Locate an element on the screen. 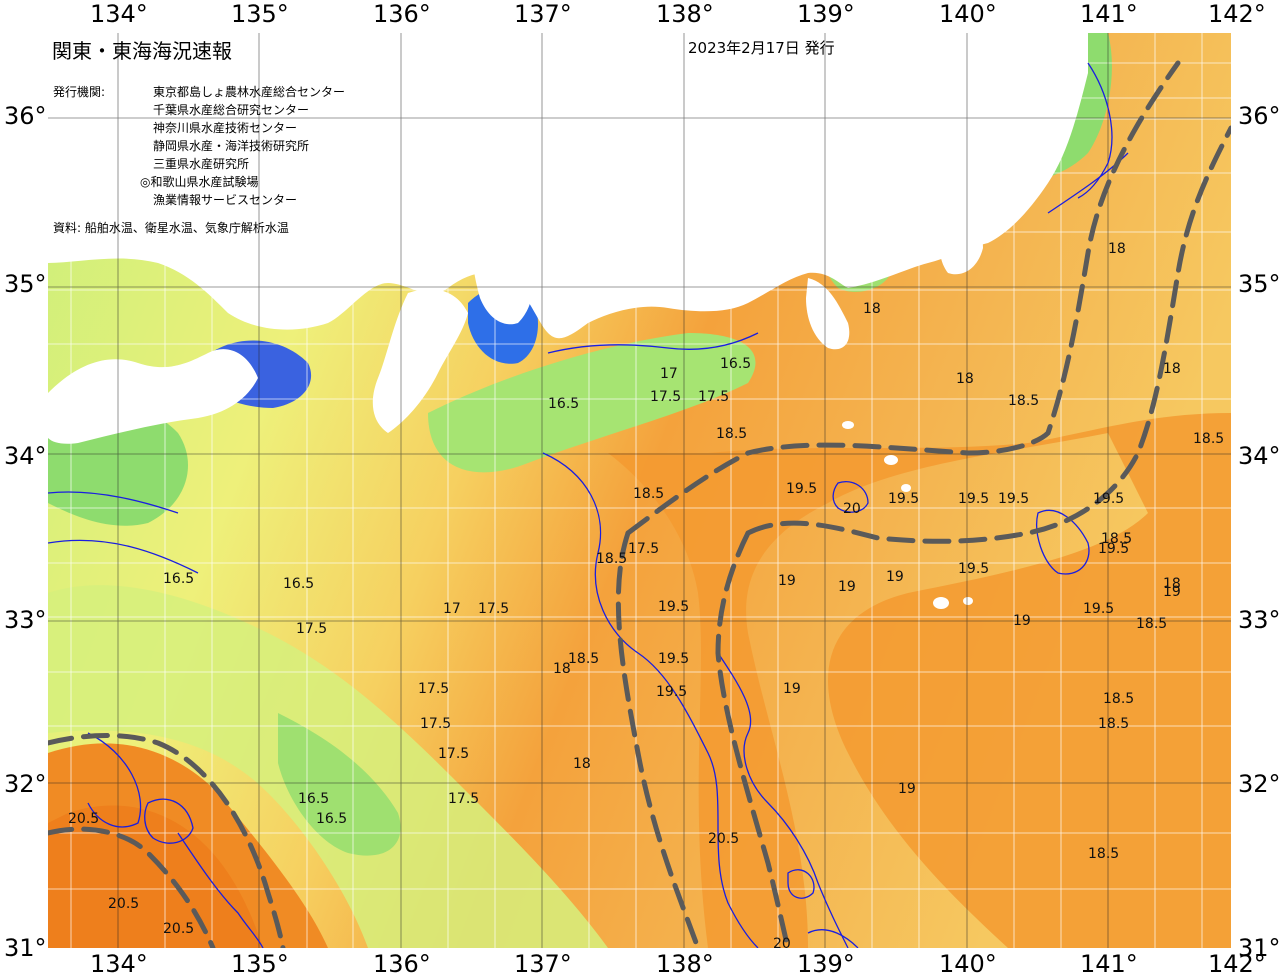 The width and height of the screenshot is (1280, 980). issuer-item: 東京都島しょ農林水産総合センター is located at coordinates (249, 92).